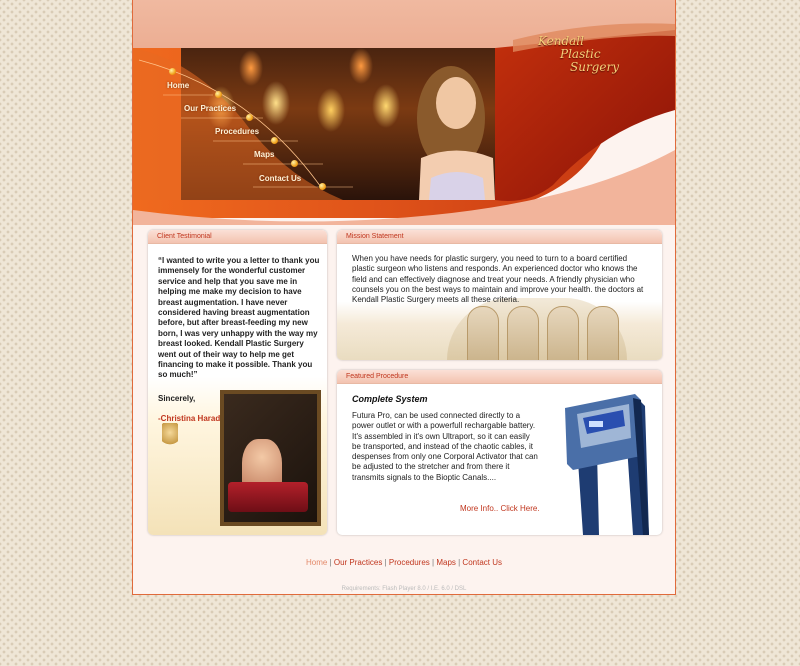 This screenshot has width=800, height=666. Describe the element at coordinates (177, 398) in the screenshot. I see `testimonial-signoff: Sincerely,` at that location.